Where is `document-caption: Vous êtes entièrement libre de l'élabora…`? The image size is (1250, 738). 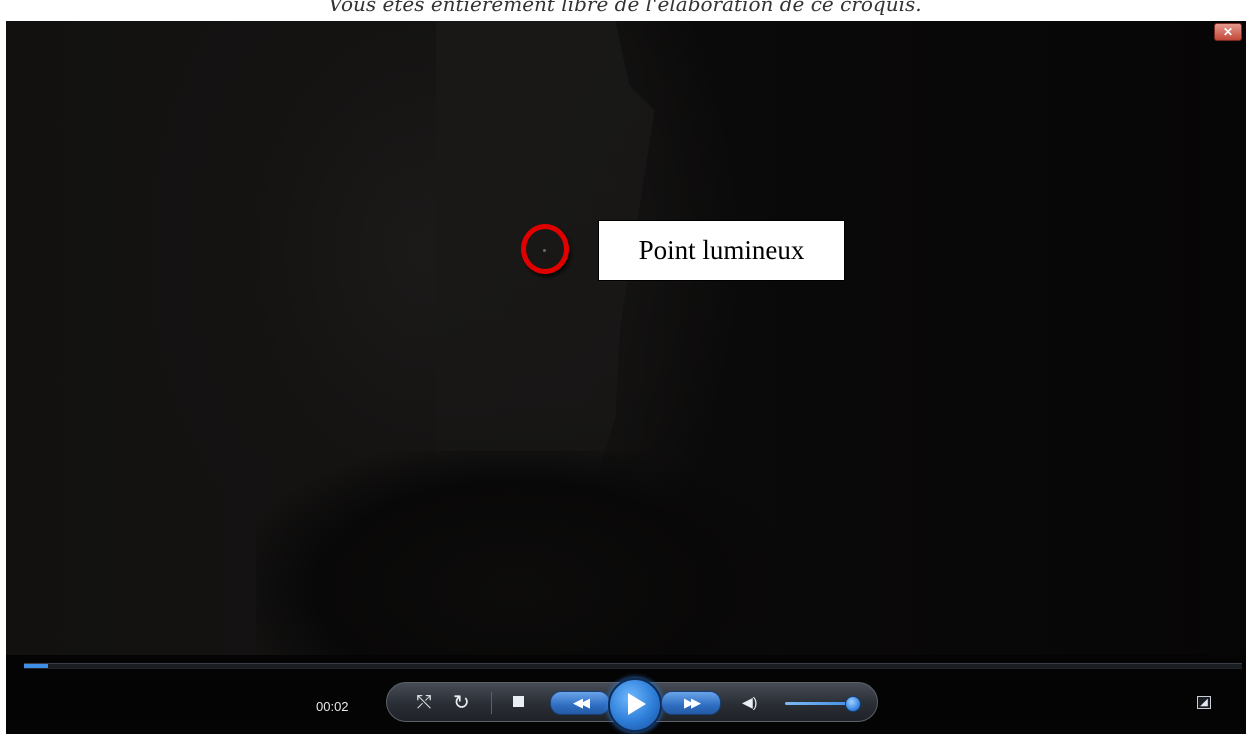 document-caption: Vous êtes entièrement libre de l'élabora… is located at coordinates (625, 8).